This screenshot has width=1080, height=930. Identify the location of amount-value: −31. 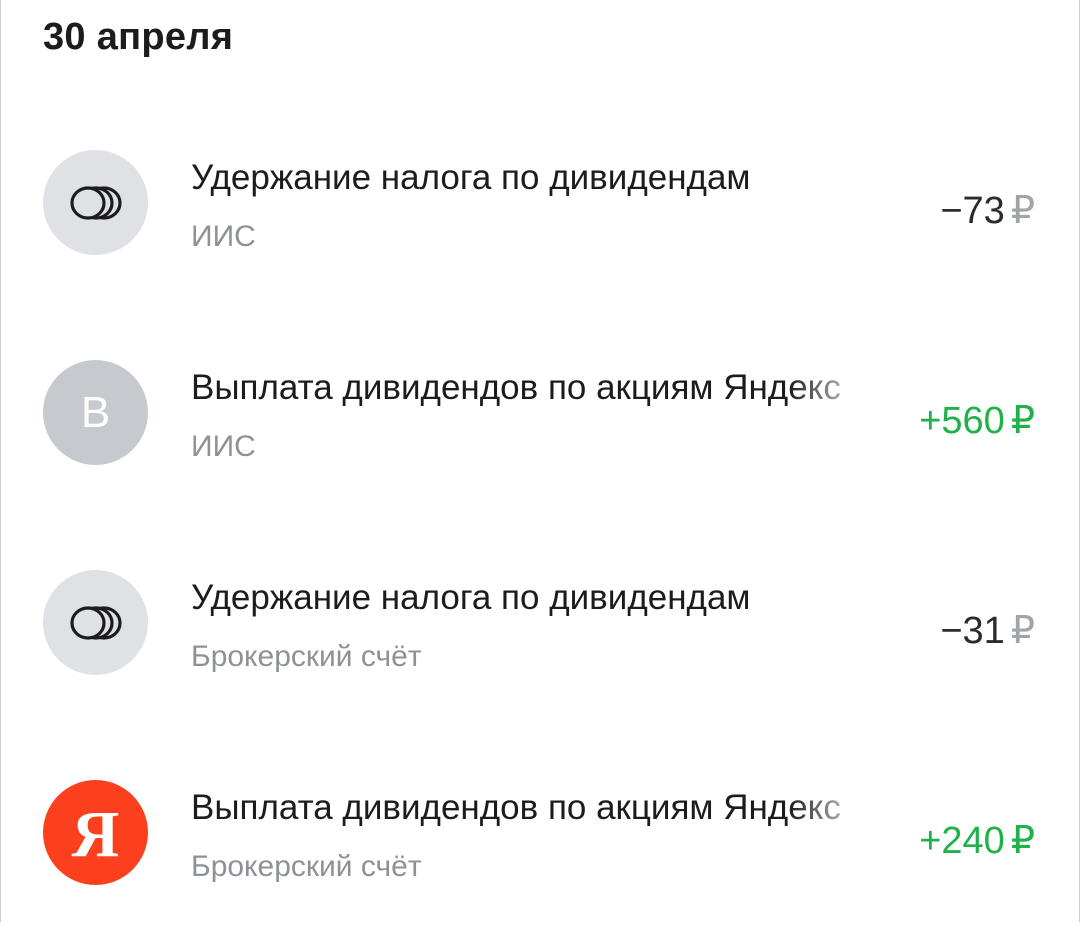
(972, 631).